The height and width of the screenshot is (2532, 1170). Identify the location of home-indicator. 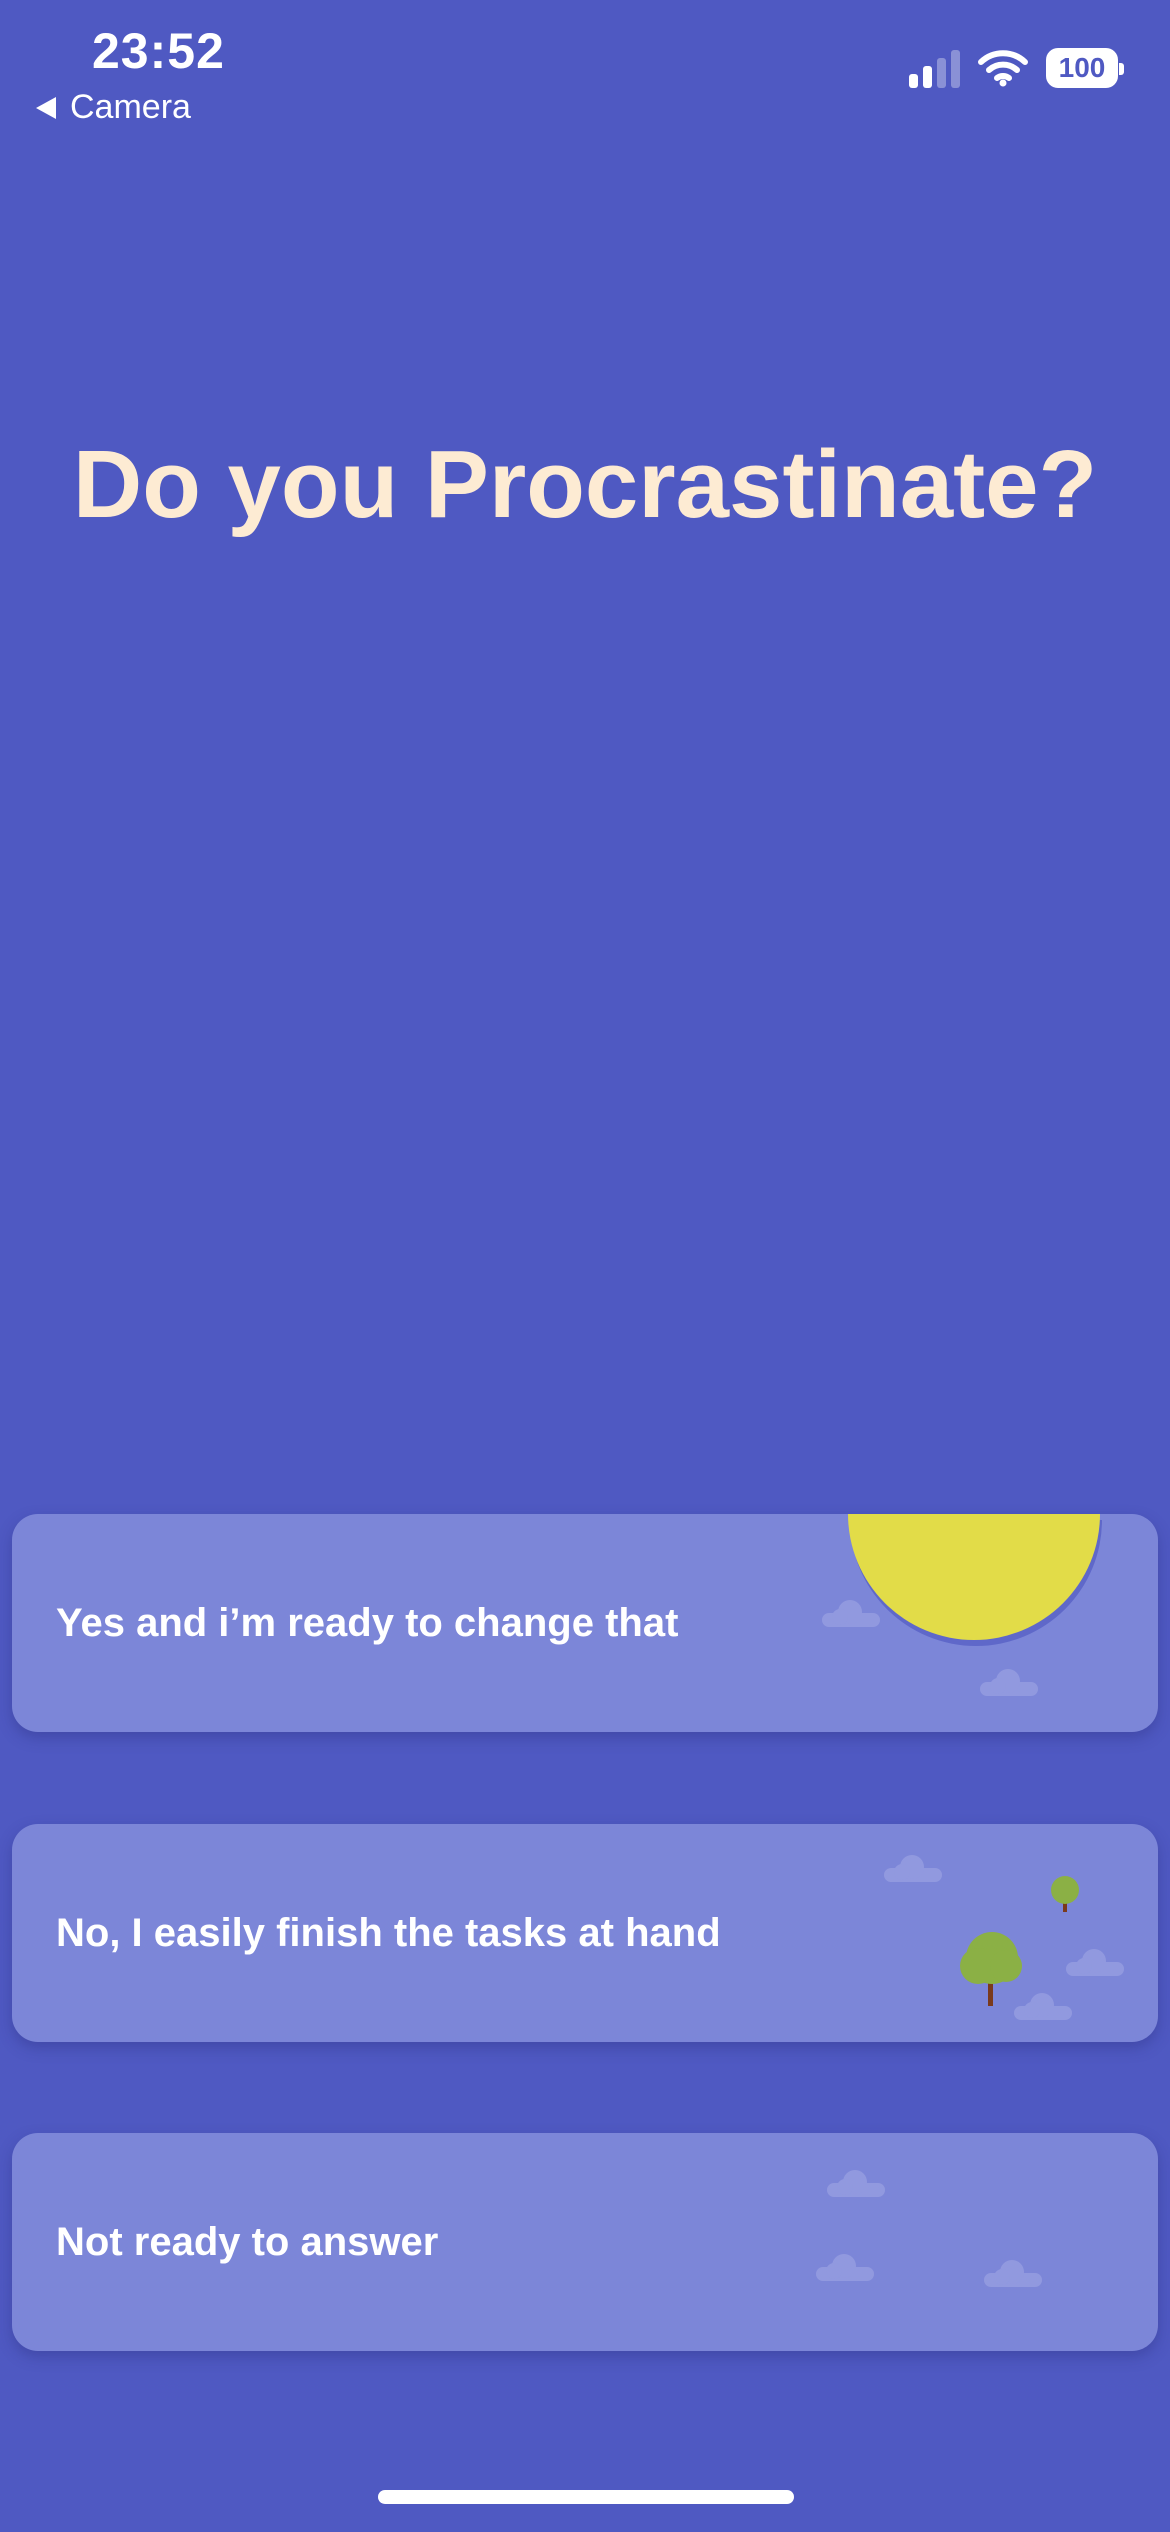
(586, 2497).